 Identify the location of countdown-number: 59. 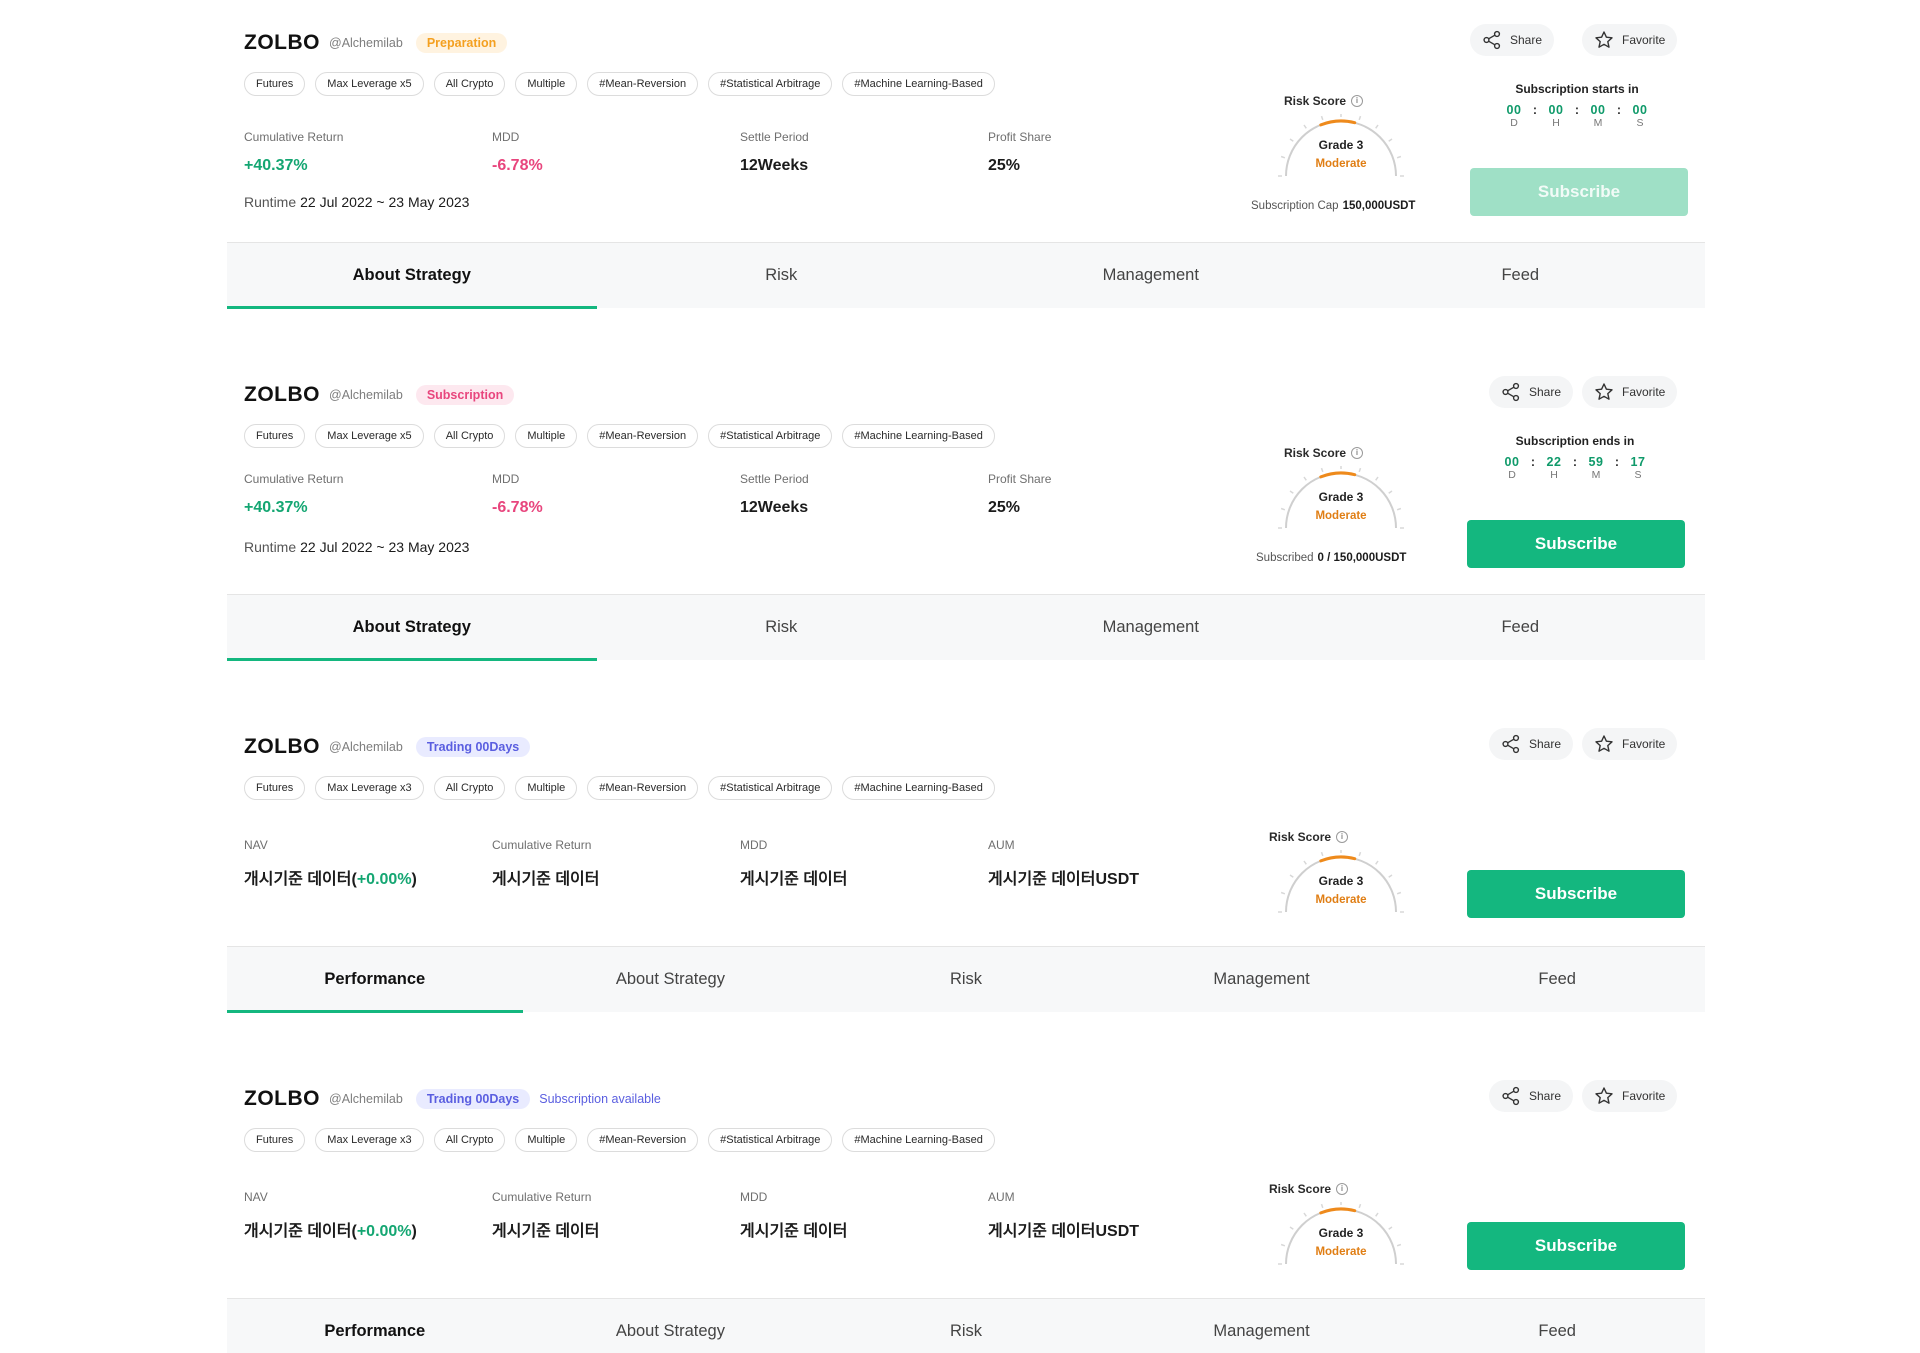
(1596, 462).